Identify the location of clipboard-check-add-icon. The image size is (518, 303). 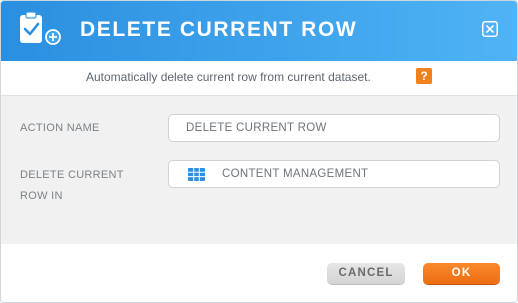
(40, 28).